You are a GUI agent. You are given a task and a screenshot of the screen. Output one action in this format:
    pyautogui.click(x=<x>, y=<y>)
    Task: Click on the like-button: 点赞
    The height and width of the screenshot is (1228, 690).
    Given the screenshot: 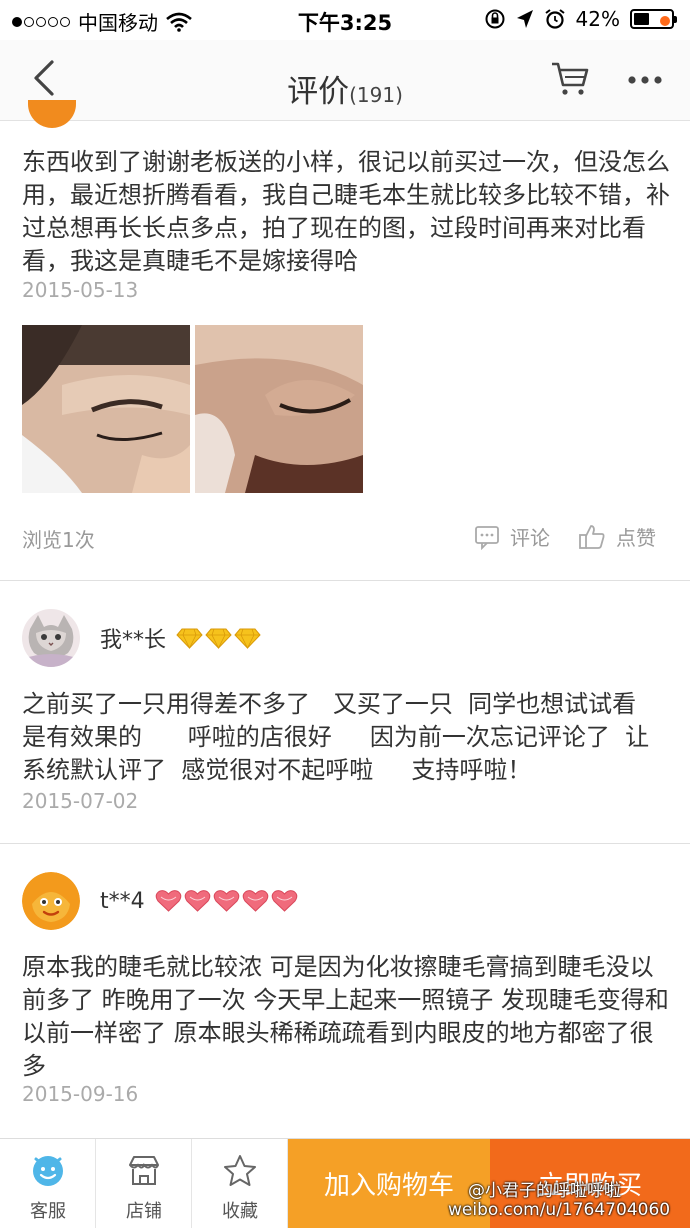 What is the action you would take?
    pyautogui.click(x=617, y=536)
    